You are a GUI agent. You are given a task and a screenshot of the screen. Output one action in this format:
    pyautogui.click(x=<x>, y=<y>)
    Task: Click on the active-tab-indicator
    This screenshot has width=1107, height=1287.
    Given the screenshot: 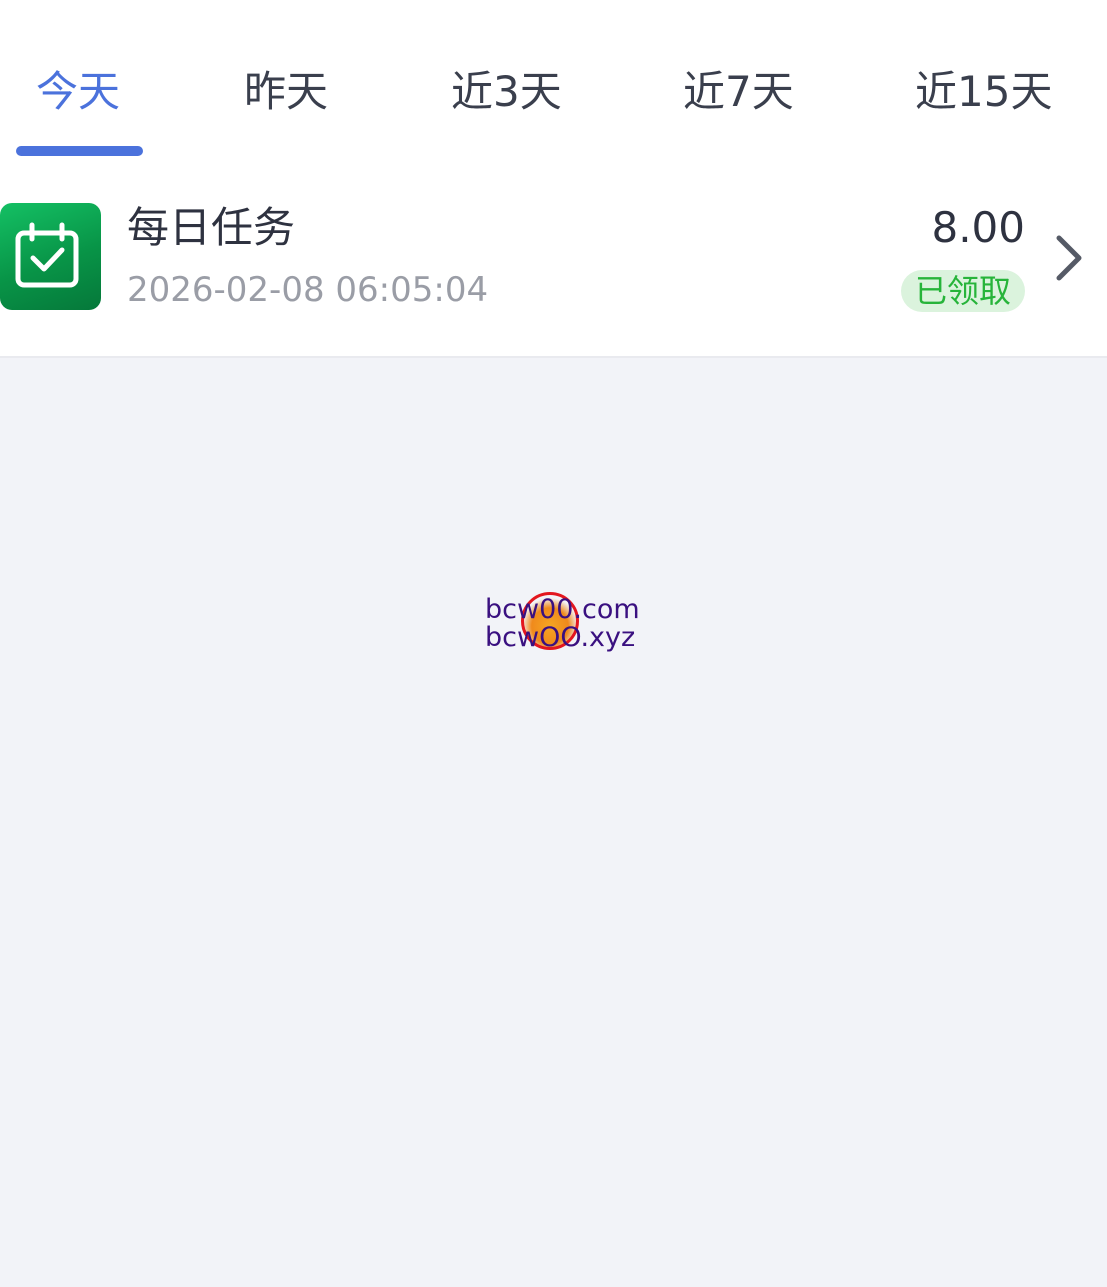 What is the action you would take?
    pyautogui.click(x=79, y=151)
    